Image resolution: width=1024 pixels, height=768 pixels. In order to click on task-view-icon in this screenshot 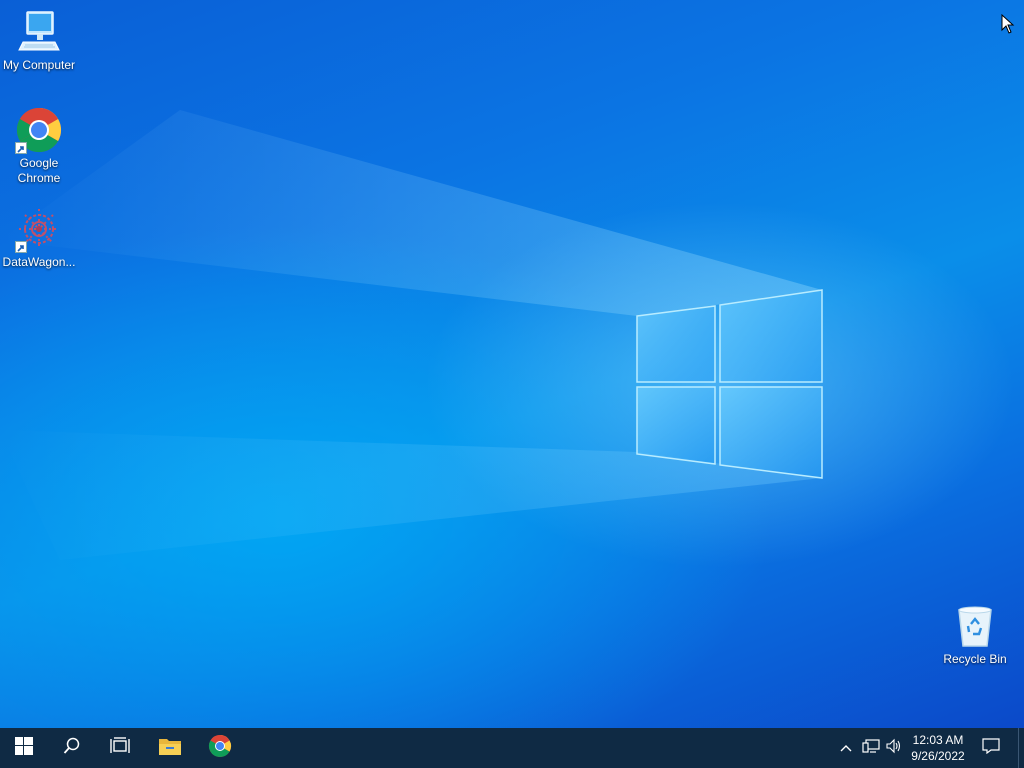, I will do `click(120, 748)`.